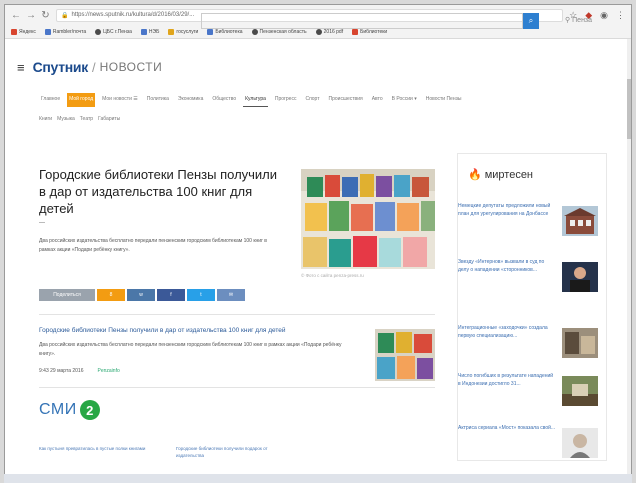 The image size is (636, 483). I want to click on forward-icon: →, so click(31, 15).